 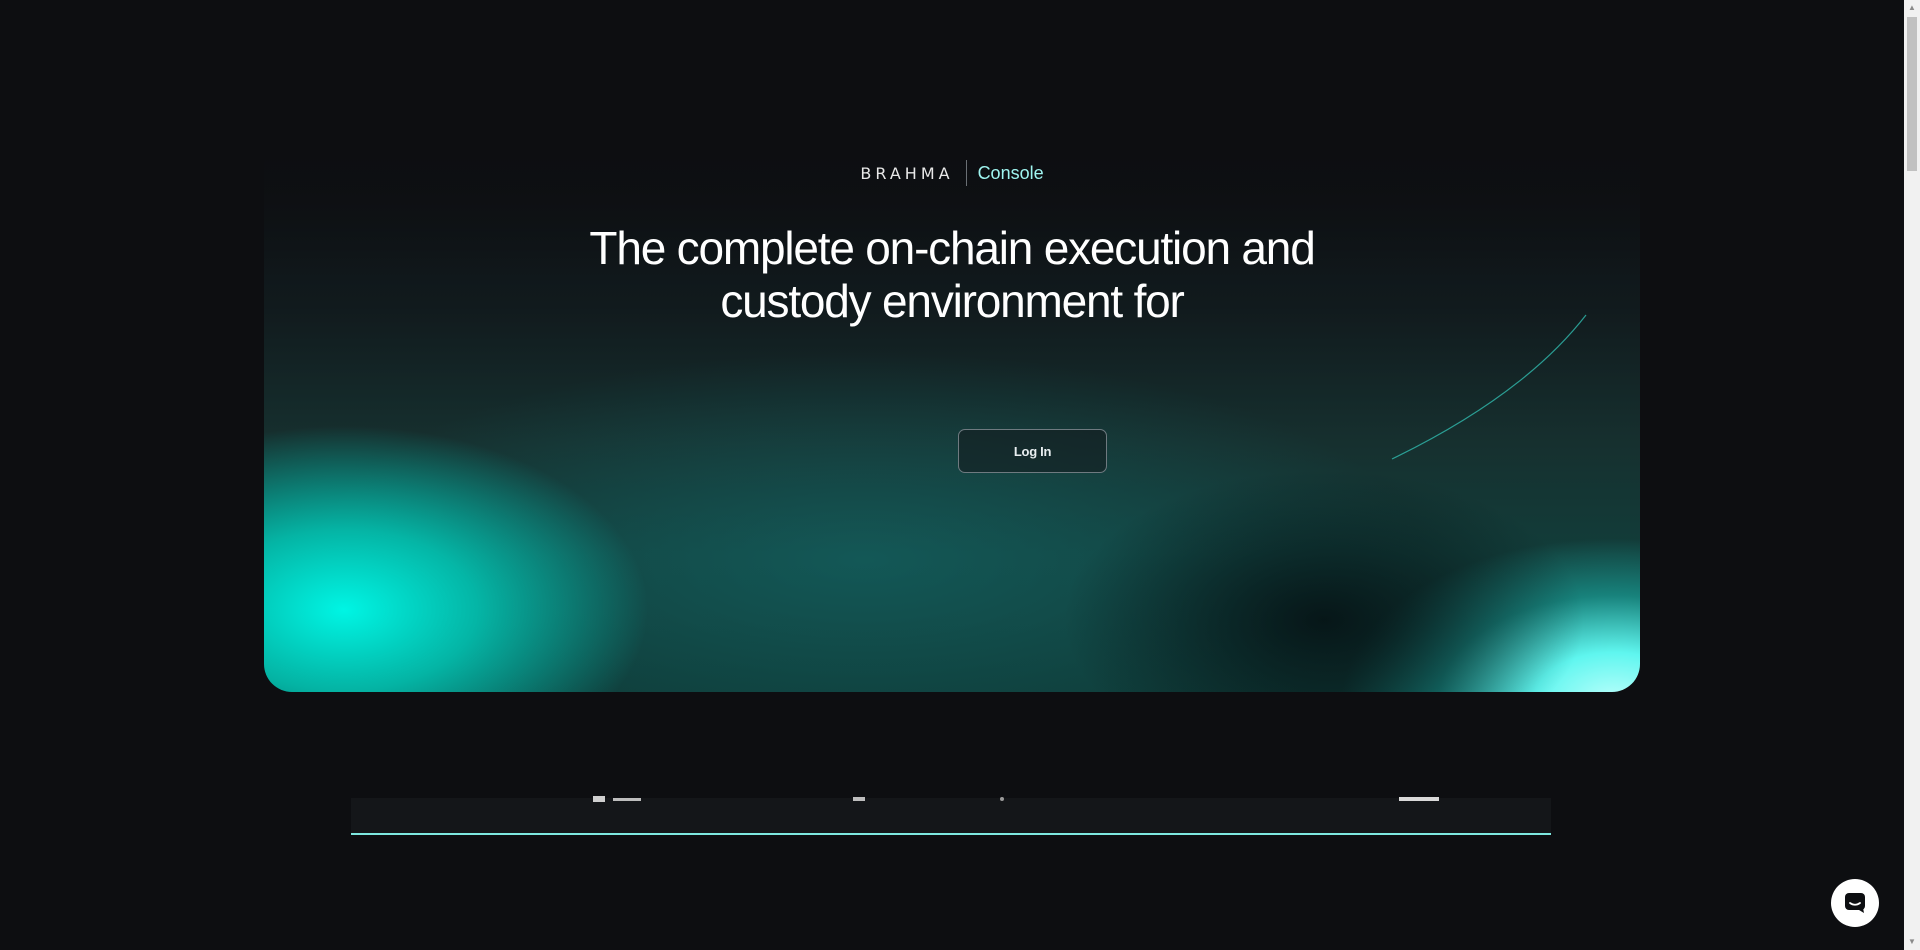 I want to click on scroll-down-arrow-icon: ▼, so click(x=1912, y=942).